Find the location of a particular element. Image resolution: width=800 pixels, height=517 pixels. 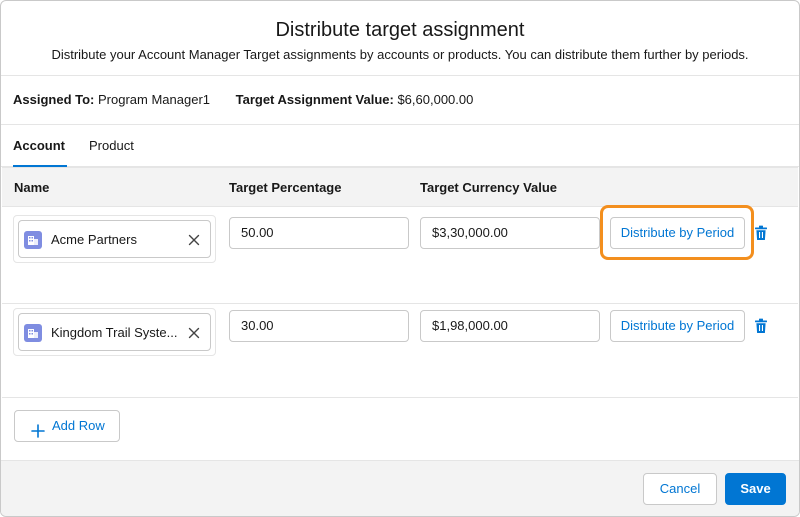

add-row-button: Add Row is located at coordinates (67, 426).